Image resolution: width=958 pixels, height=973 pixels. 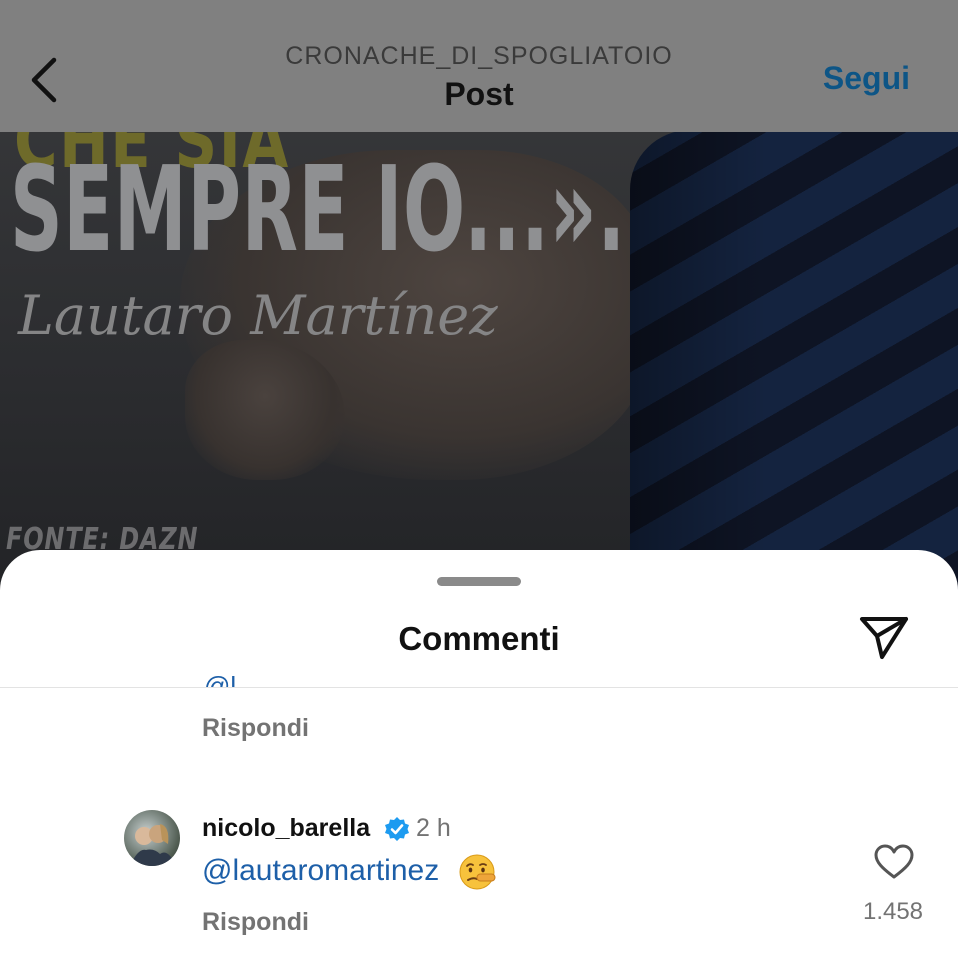 What do you see at coordinates (397, 829) in the screenshot?
I see `verified-badge-icon` at bounding box center [397, 829].